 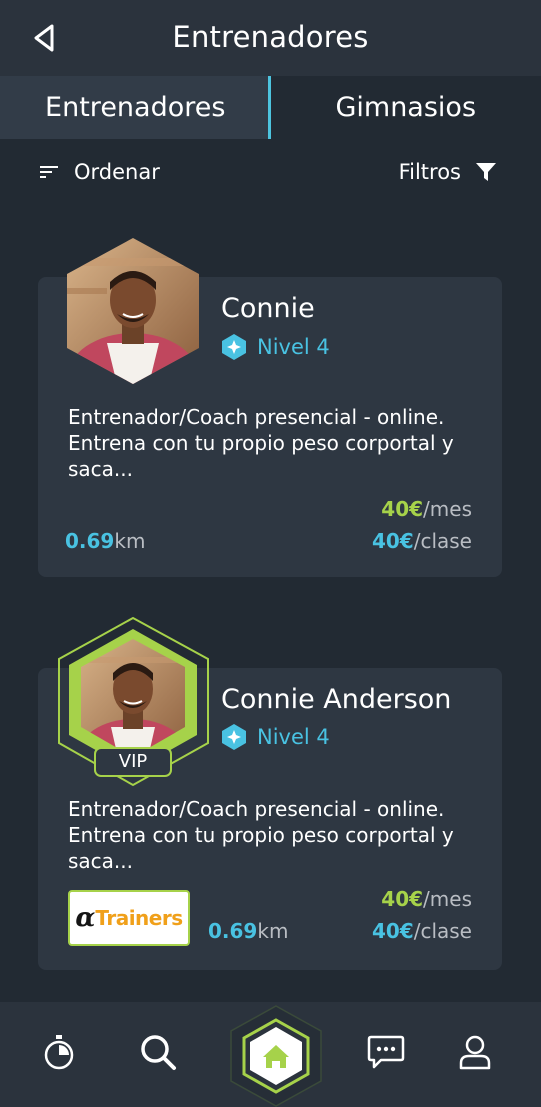 What do you see at coordinates (135, 107) in the screenshot?
I see `tab-entrenadores: Entrenadores` at bounding box center [135, 107].